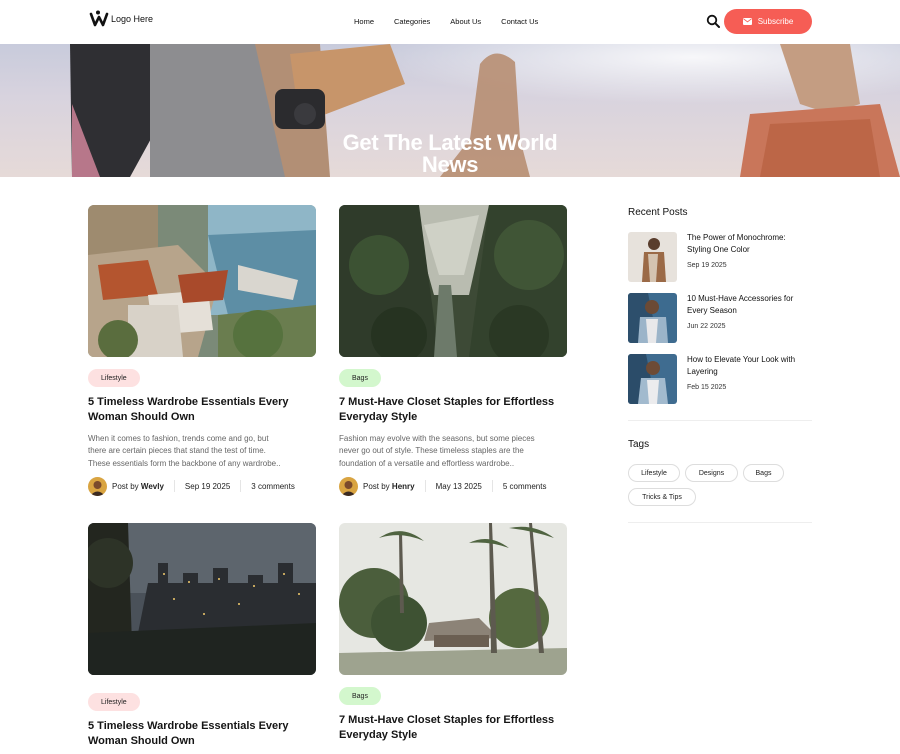 Image resolution: width=900 pixels, height=754 pixels. I want to click on post-meta: Post by Wevly Sep 19 2025 3 comments, so click(202, 486).